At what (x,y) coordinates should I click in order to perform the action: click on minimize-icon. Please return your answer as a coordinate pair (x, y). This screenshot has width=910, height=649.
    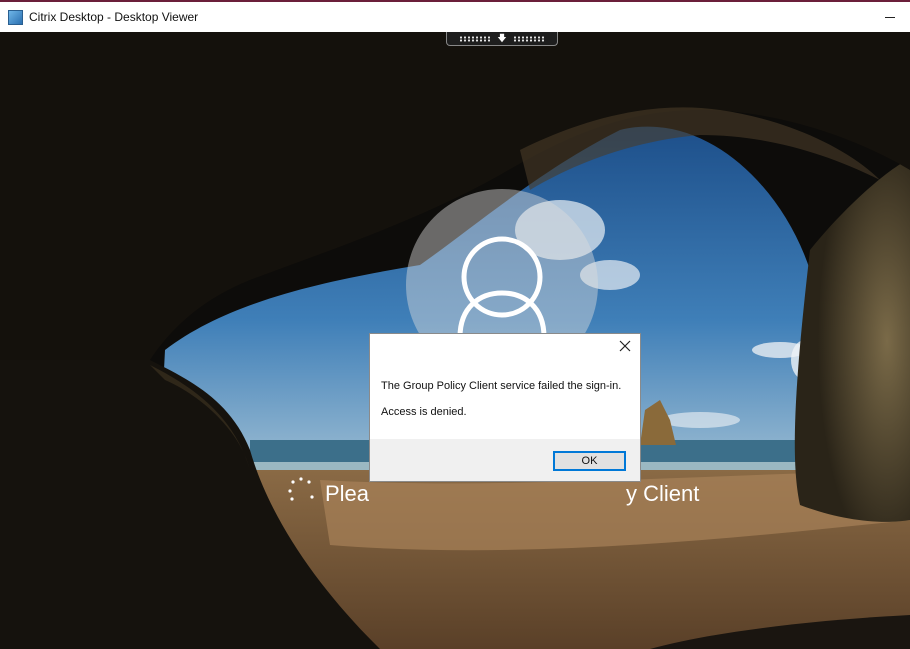
    Looking at the image, I should click on (890, 17).